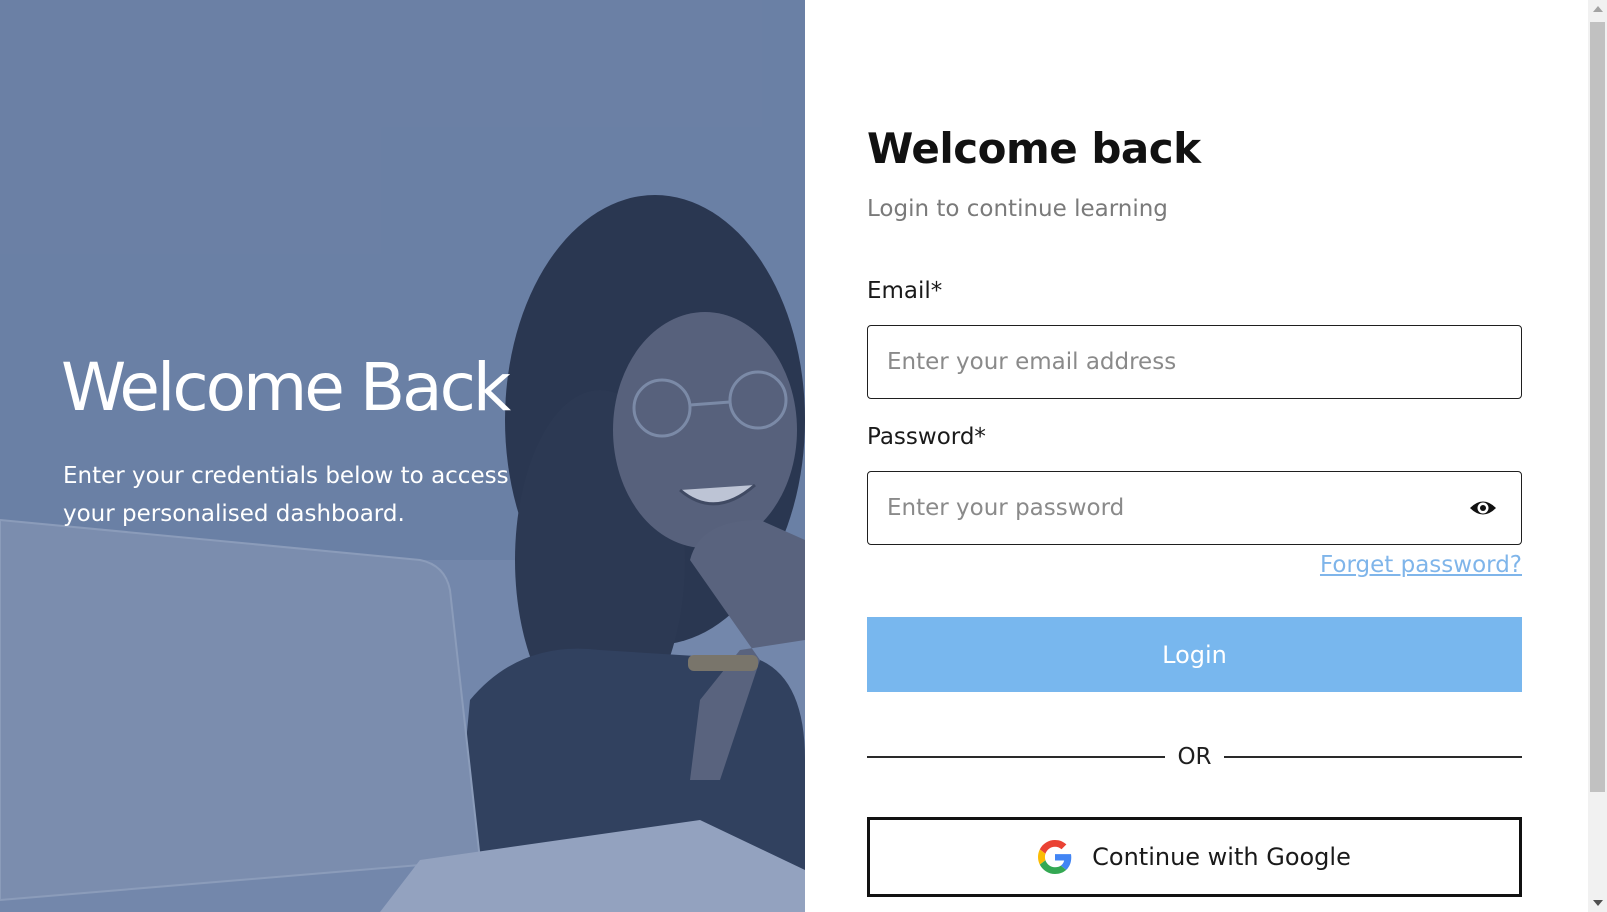  I want to click on divider-label: OR, so click(1194, 757).